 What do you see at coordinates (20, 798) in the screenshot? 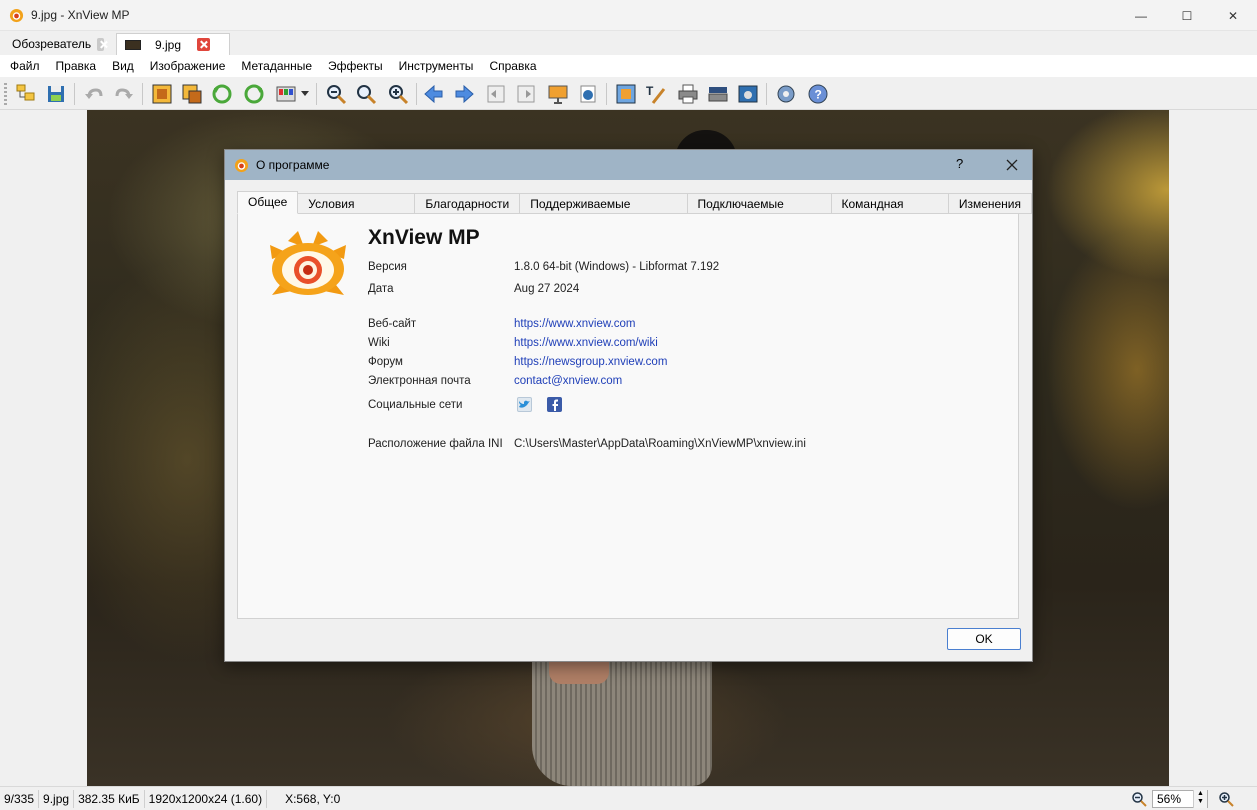
I see `status-index: 9/335` at bounding box center [20, 798].